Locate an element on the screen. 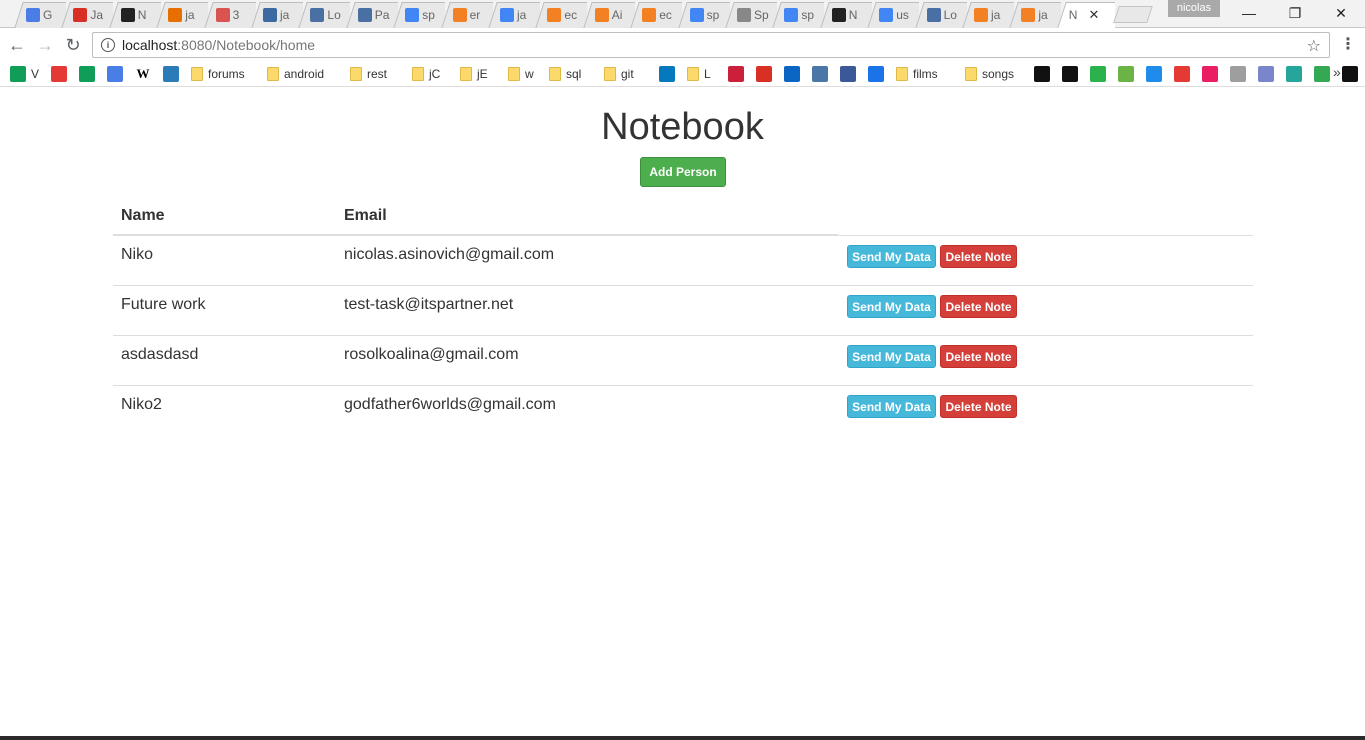  browser-tab: er is located at coordinates (467, 15).